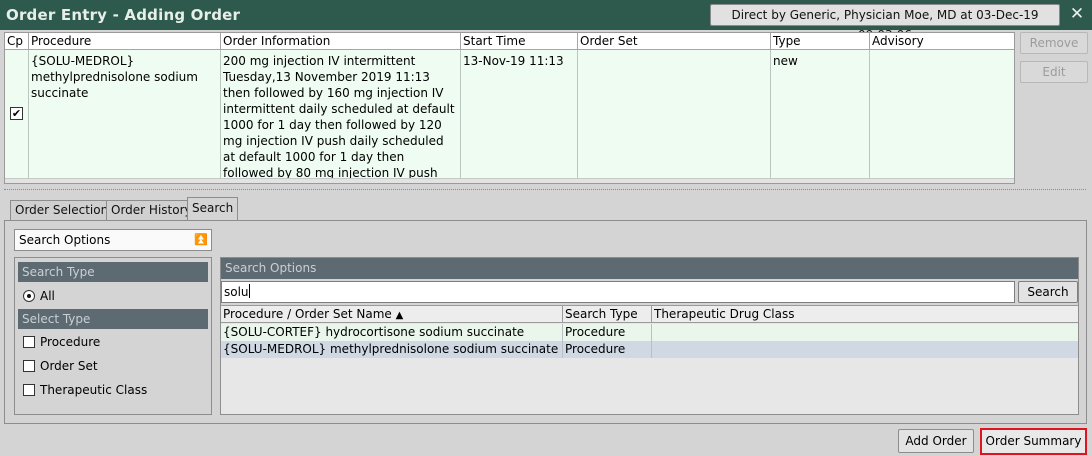 This screenshot has width=1092, height=456. What do you see at coordinates (519, 41) in the screenshot?
I see `column-header-start-time: Start Time` at bounding box center [519, 41].